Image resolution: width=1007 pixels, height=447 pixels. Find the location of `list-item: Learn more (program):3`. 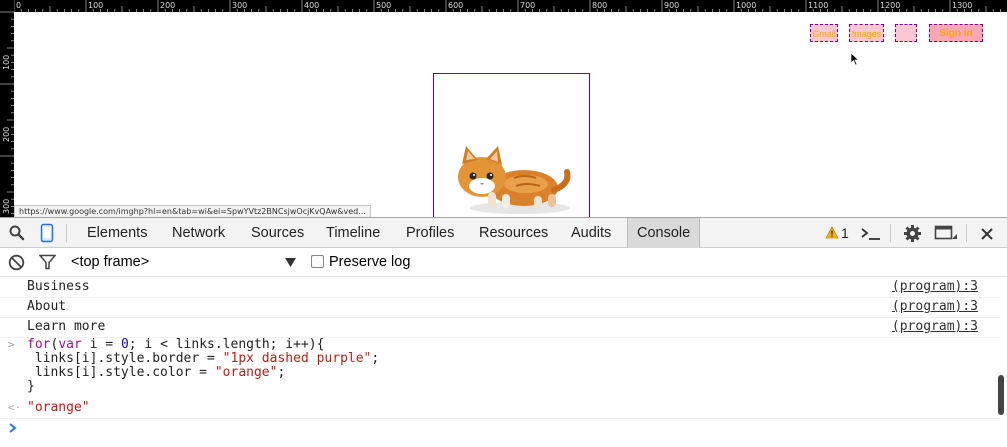

list-item: Learn more (program):3 is located at coordinates (500, 327).